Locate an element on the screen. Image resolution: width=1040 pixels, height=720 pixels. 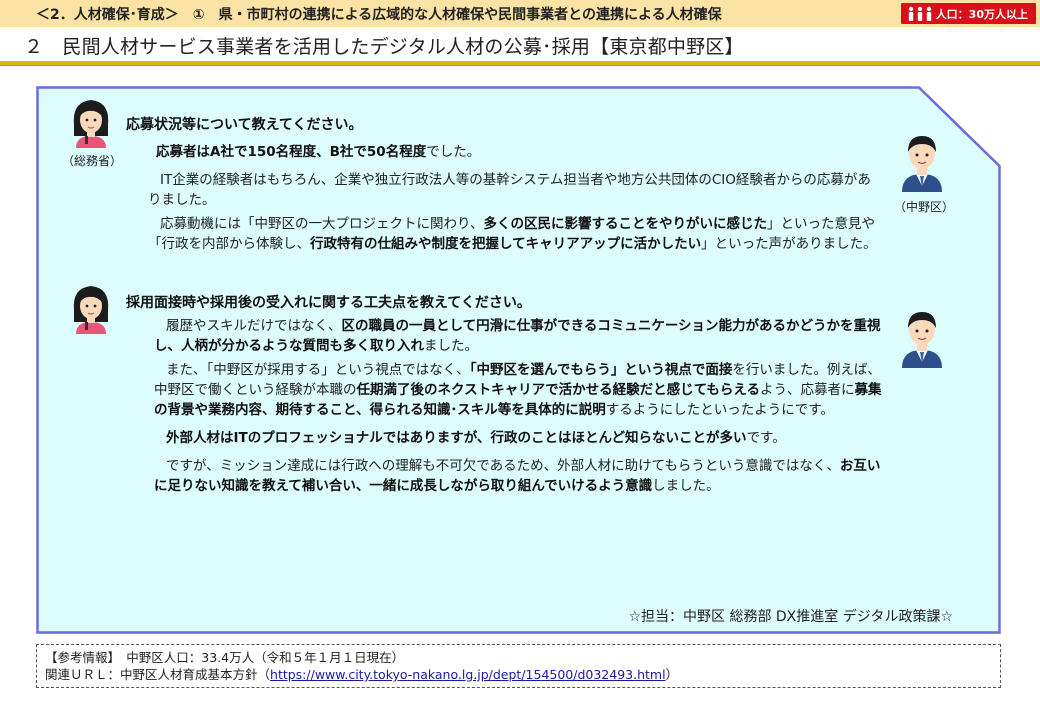
answer-2-p1-a: 履歴やスキルだけではなく、 is located at coordinates (254, 326).